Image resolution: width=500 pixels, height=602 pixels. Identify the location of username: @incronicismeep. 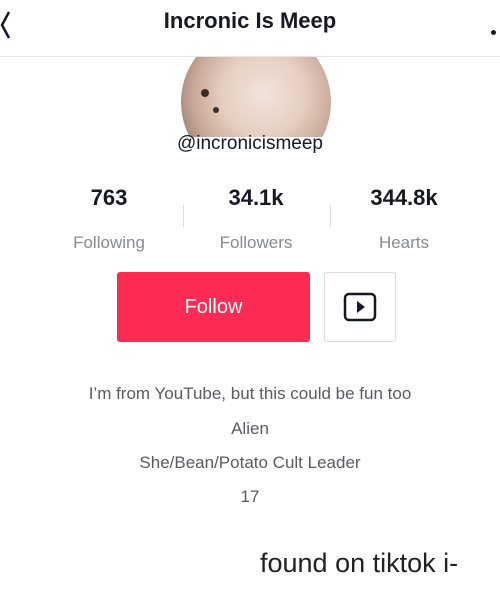
(249, 143).